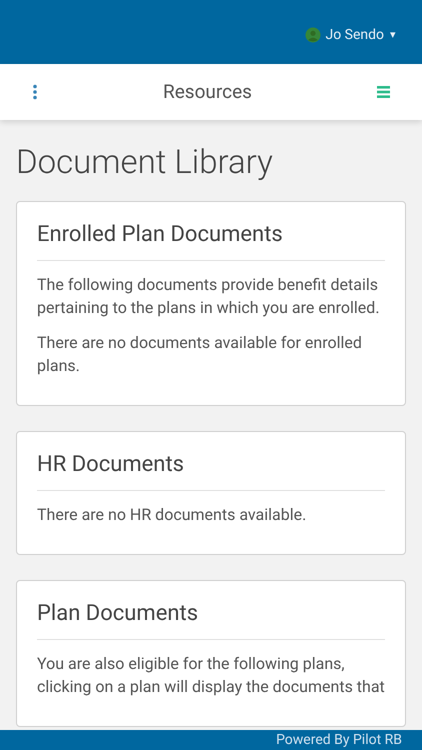 This screenshot has height=750, width=422. What do you see at coordinates (145, 163) in the screenshot?
I see `page-title: Document Library` at bounding box center [145, 163].